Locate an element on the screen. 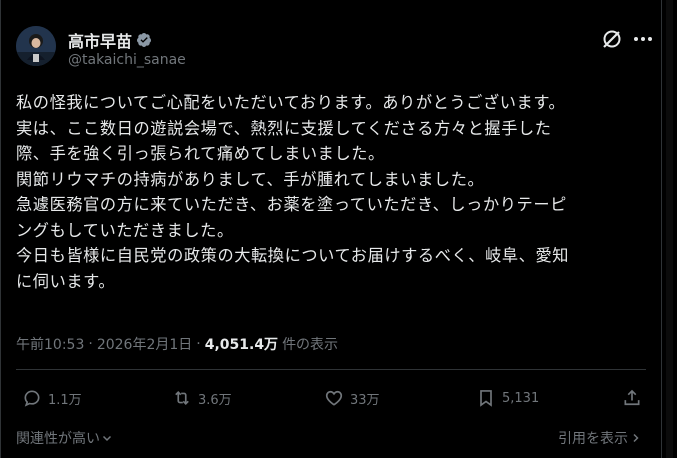 The height and width of the screenshot is (458, 677). post-line: に伺います。 is located at coordinates (66, 281).